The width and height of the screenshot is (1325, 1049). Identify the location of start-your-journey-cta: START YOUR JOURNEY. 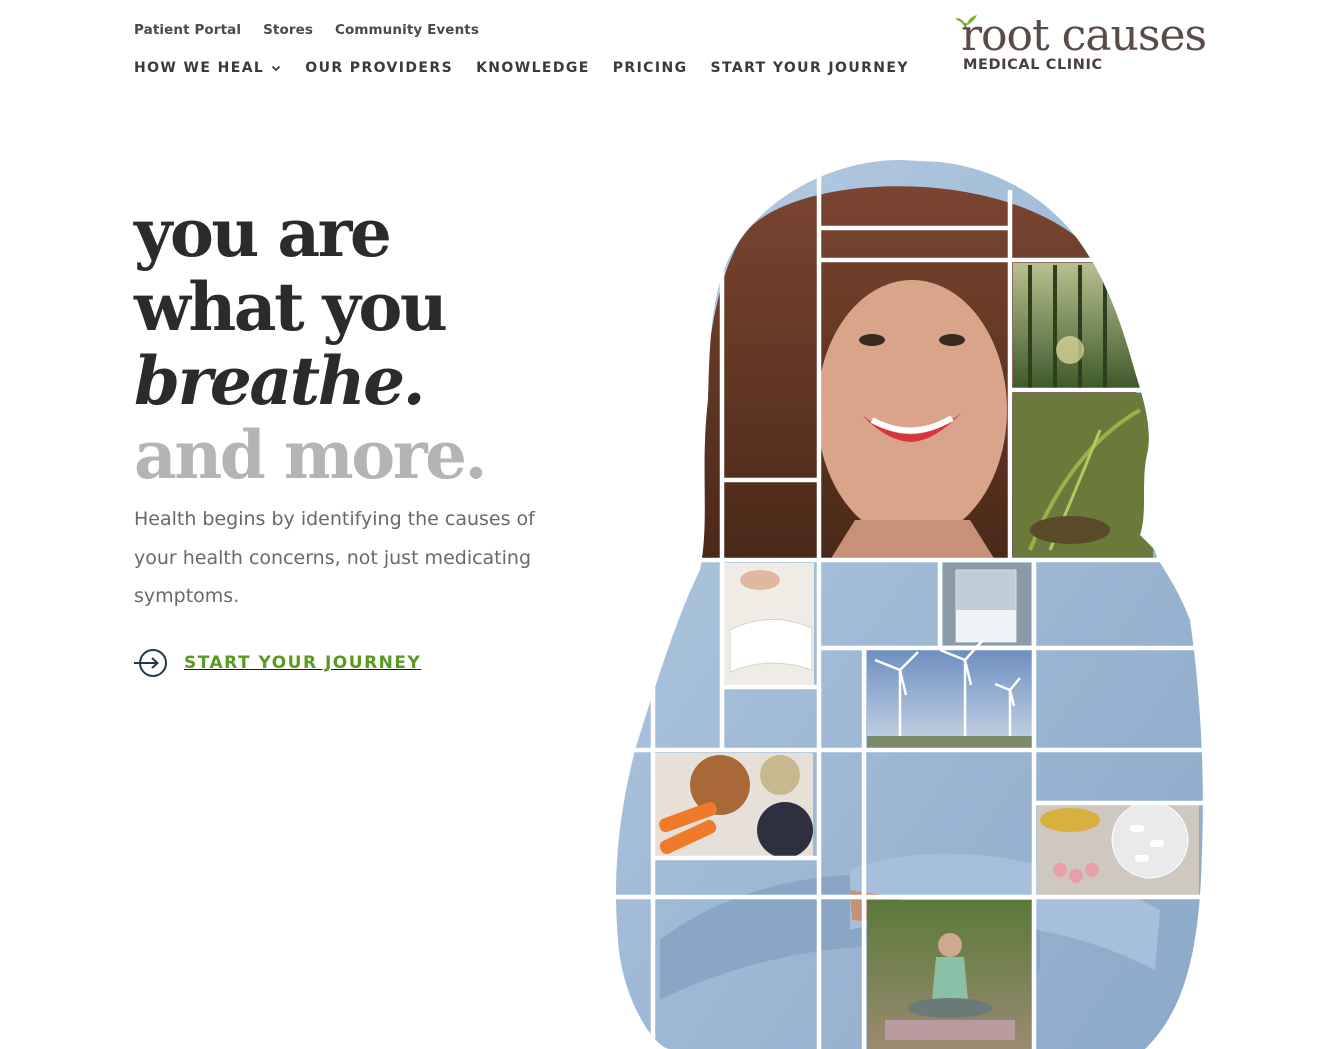
(277, 663).